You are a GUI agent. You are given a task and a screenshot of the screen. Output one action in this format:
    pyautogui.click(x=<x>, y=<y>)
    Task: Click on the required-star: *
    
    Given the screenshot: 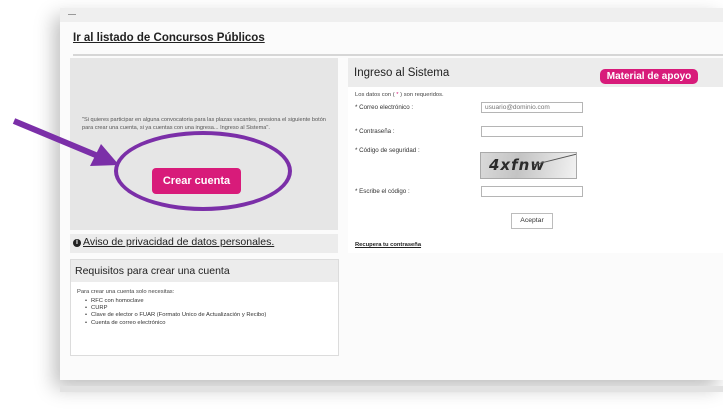 What is the action you would take?
    pyautogui.click(x=397, y=95)
    